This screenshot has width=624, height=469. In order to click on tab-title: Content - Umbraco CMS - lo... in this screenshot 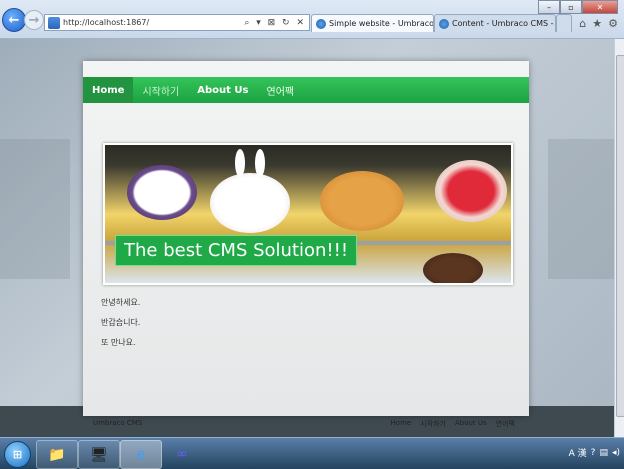, I will do `click(503, 23)`.